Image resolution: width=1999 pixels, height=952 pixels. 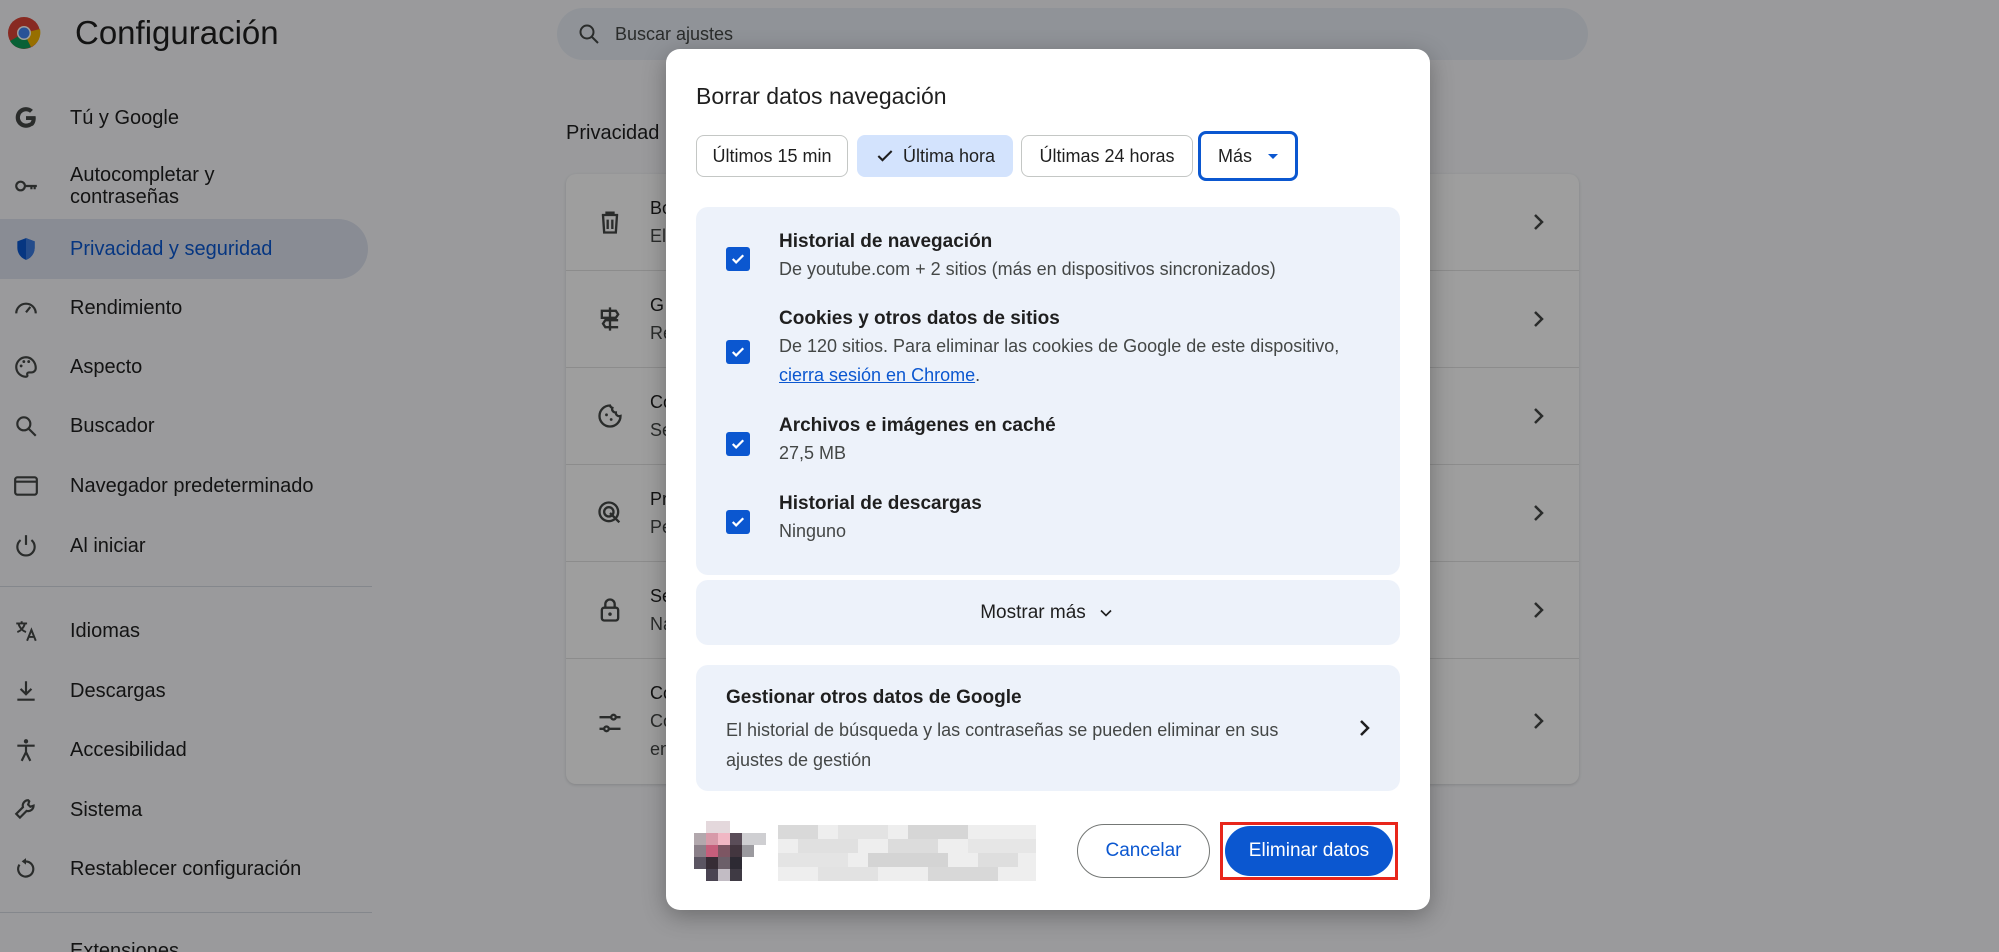 What do you see at coordinates (880, 503) in the screenshot?
I see `check-title: Historial de descargas` at bounding box center [880, 503].